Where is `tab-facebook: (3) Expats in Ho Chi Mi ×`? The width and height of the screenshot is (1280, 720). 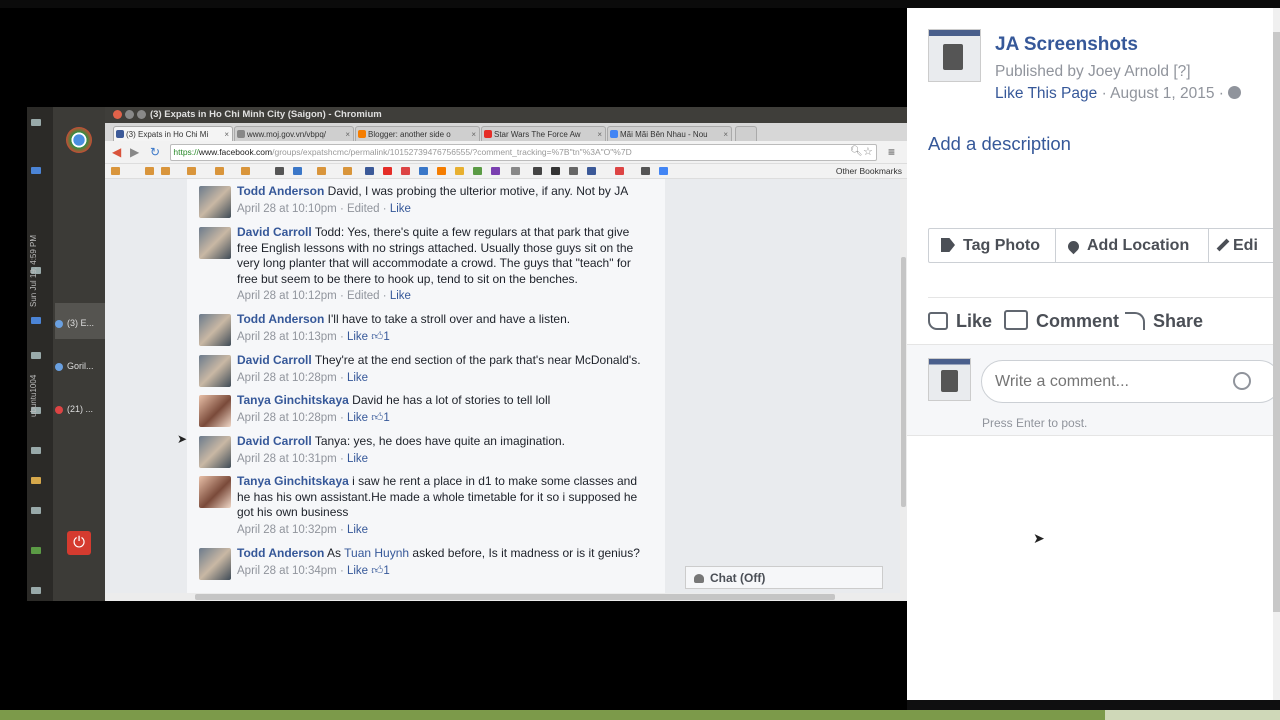
tab-facebook: (3) Expats in Ho Chi Mi × is located at coordinates (173, 133).